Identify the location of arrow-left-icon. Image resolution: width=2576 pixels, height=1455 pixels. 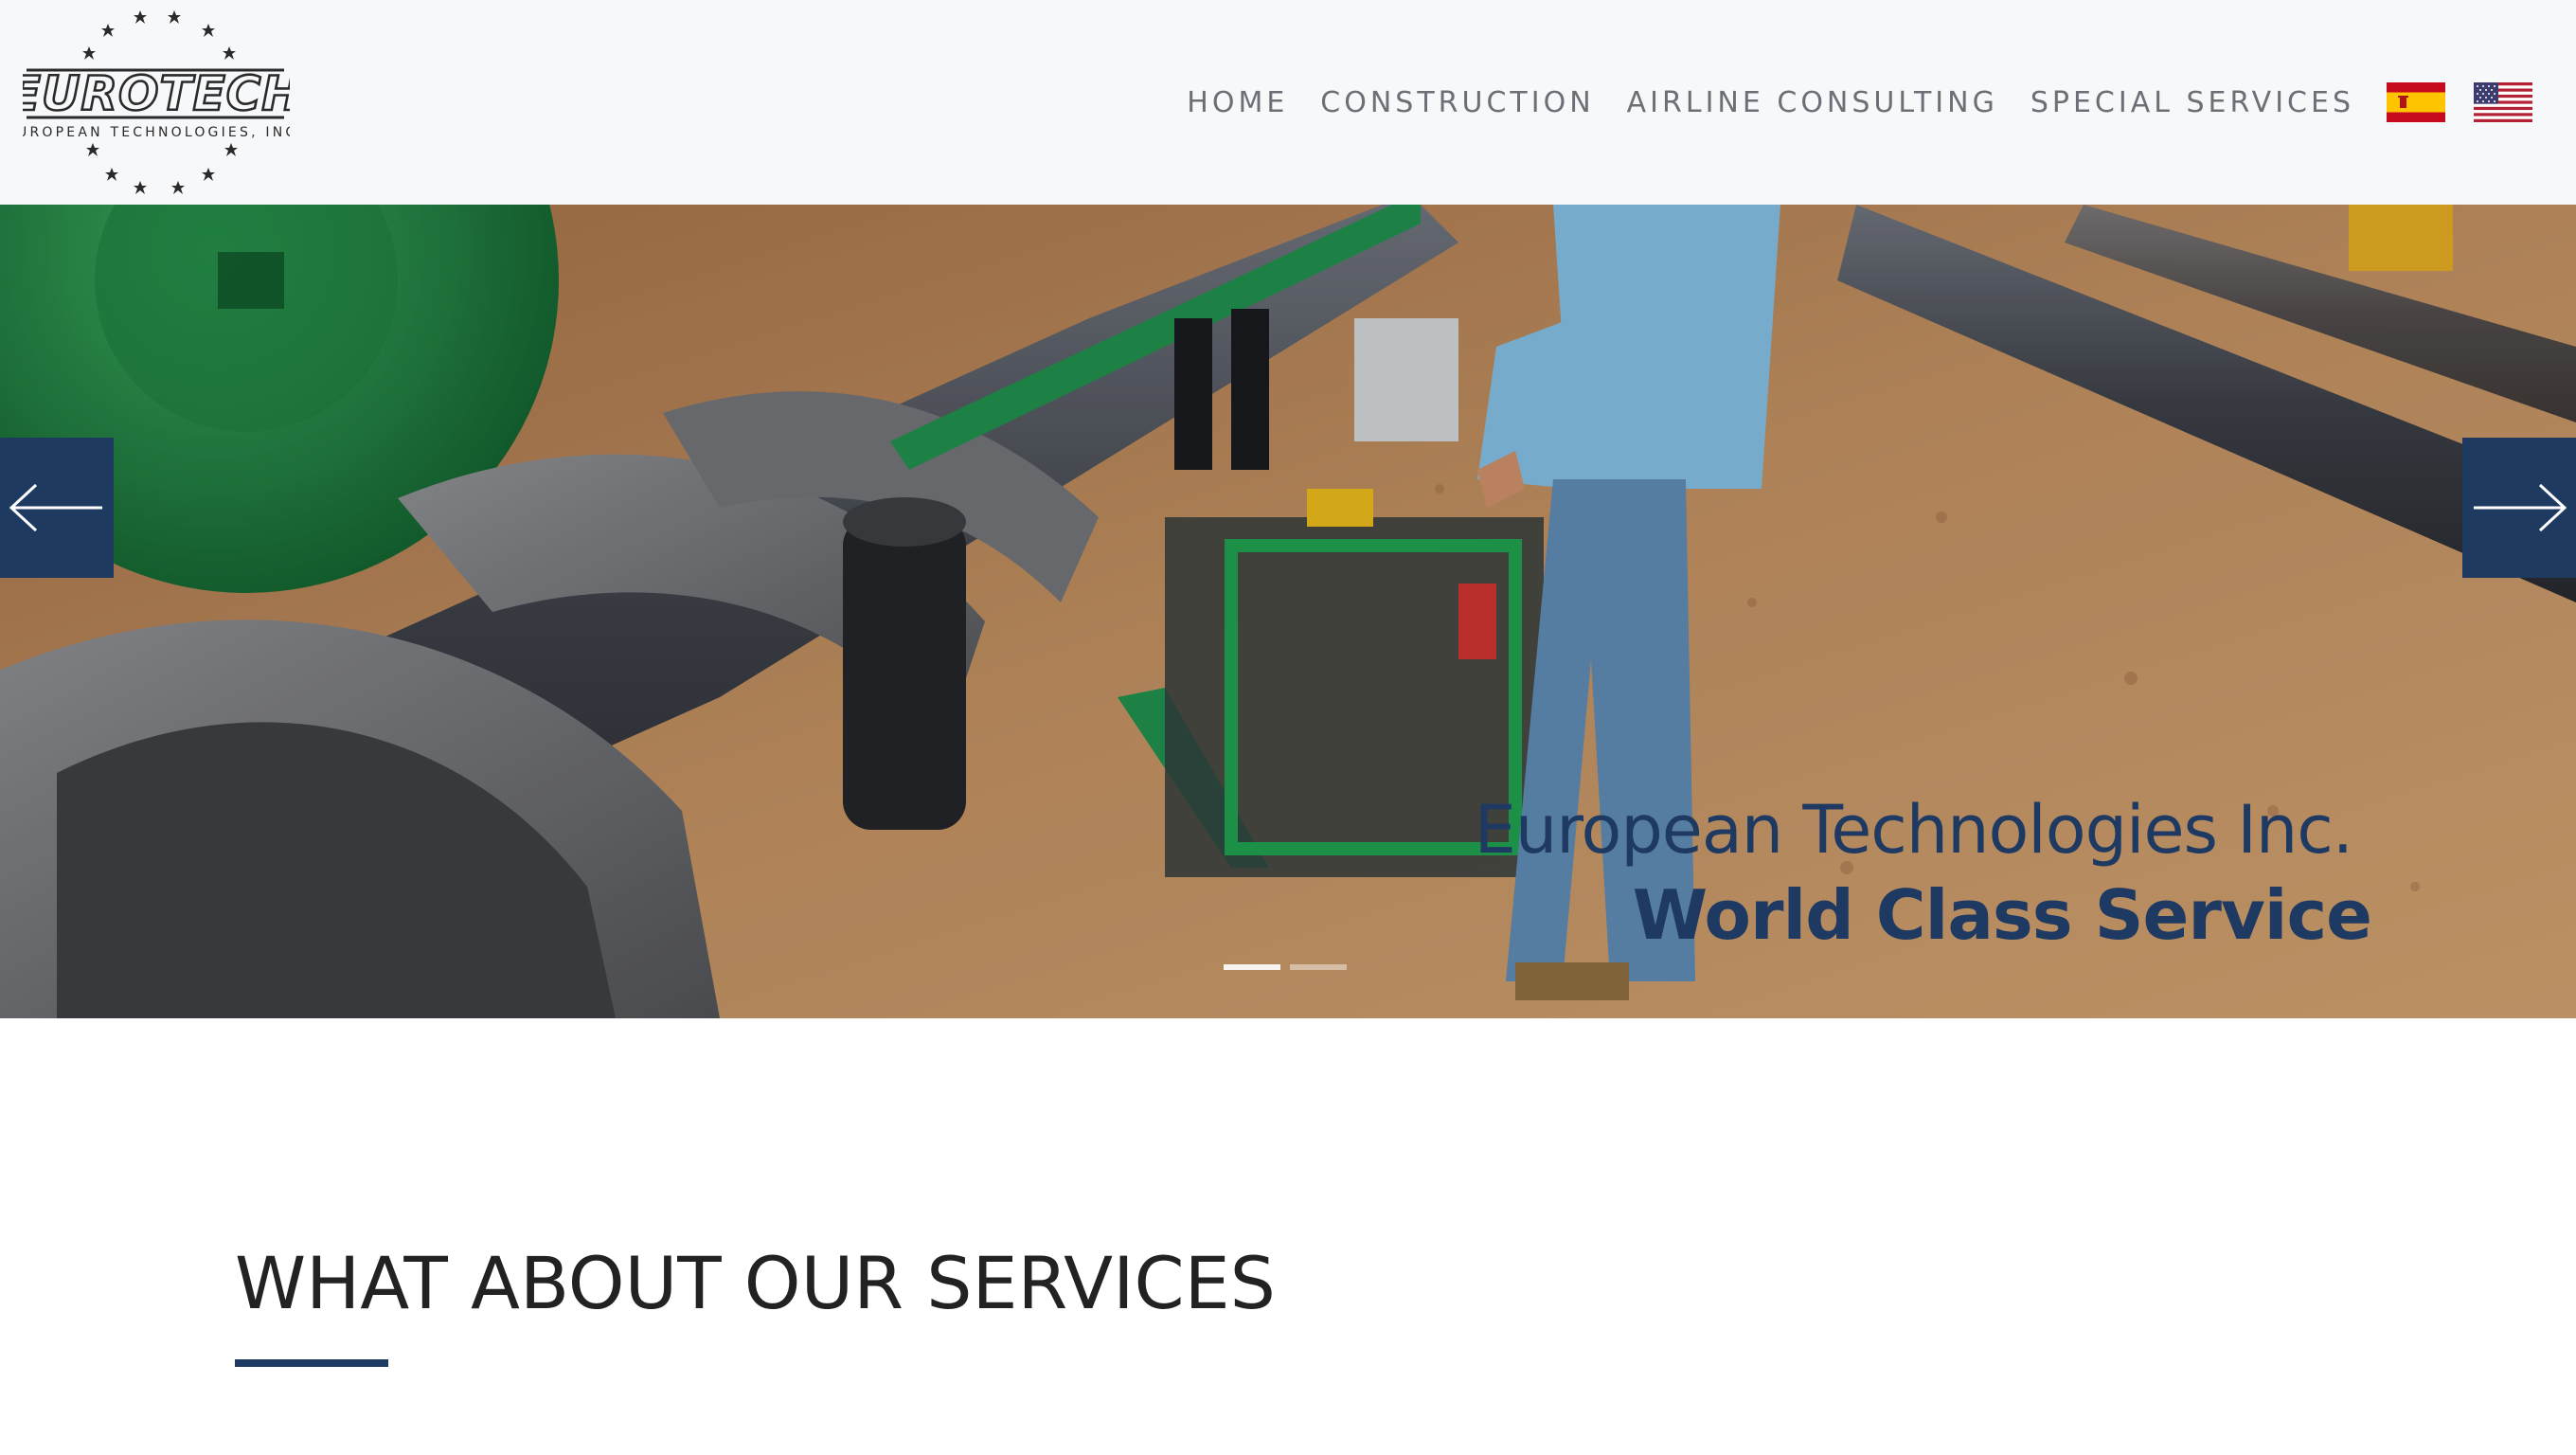
(55, 507).